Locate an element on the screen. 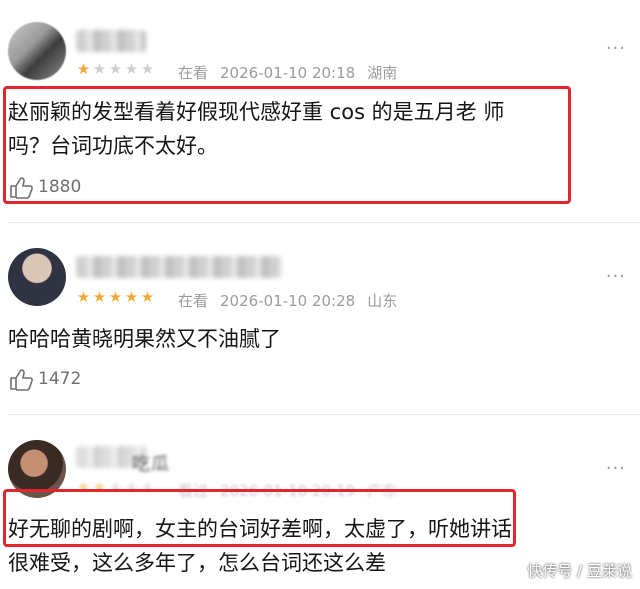 The image size is (640, 589). like-button: 1472 is located at coordinates (44, 379).